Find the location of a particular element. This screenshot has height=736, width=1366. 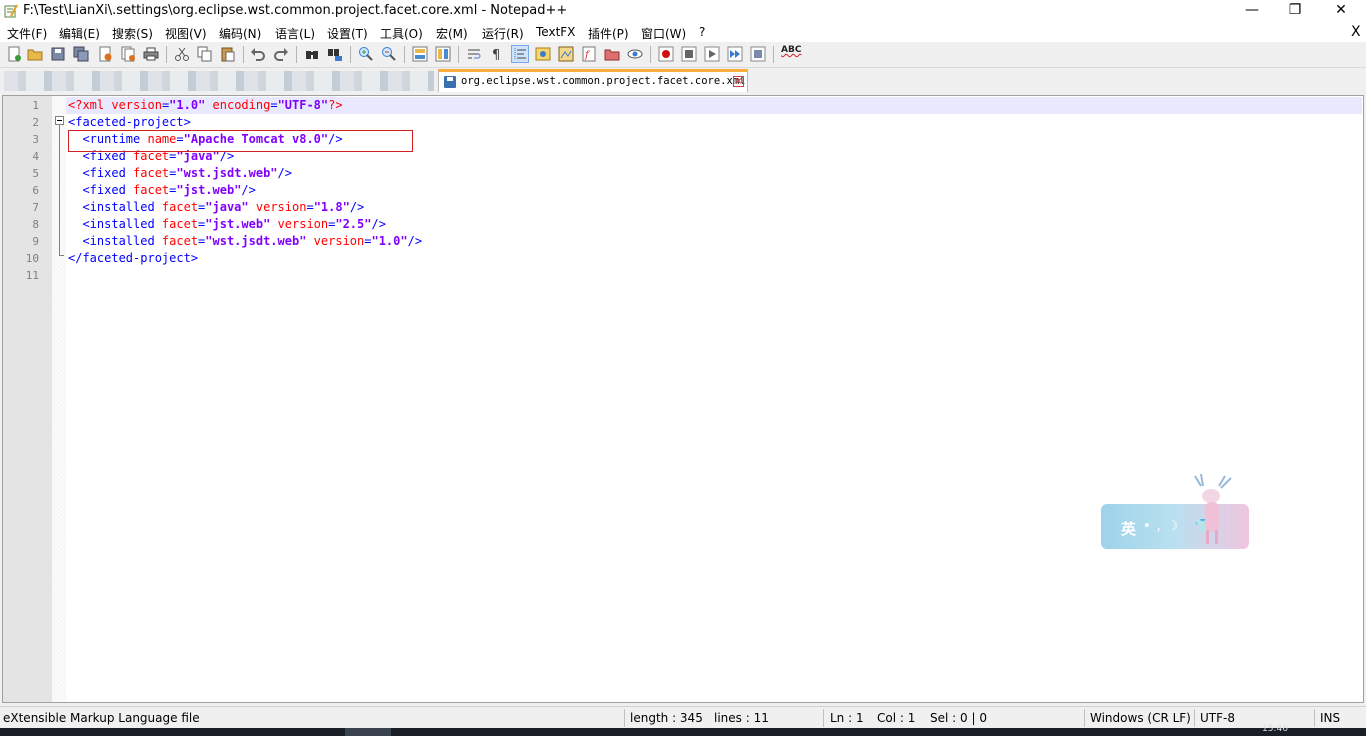

code-line: <fixed facet="wst.jsdt.web"/> is located at coordinates (180, 173).